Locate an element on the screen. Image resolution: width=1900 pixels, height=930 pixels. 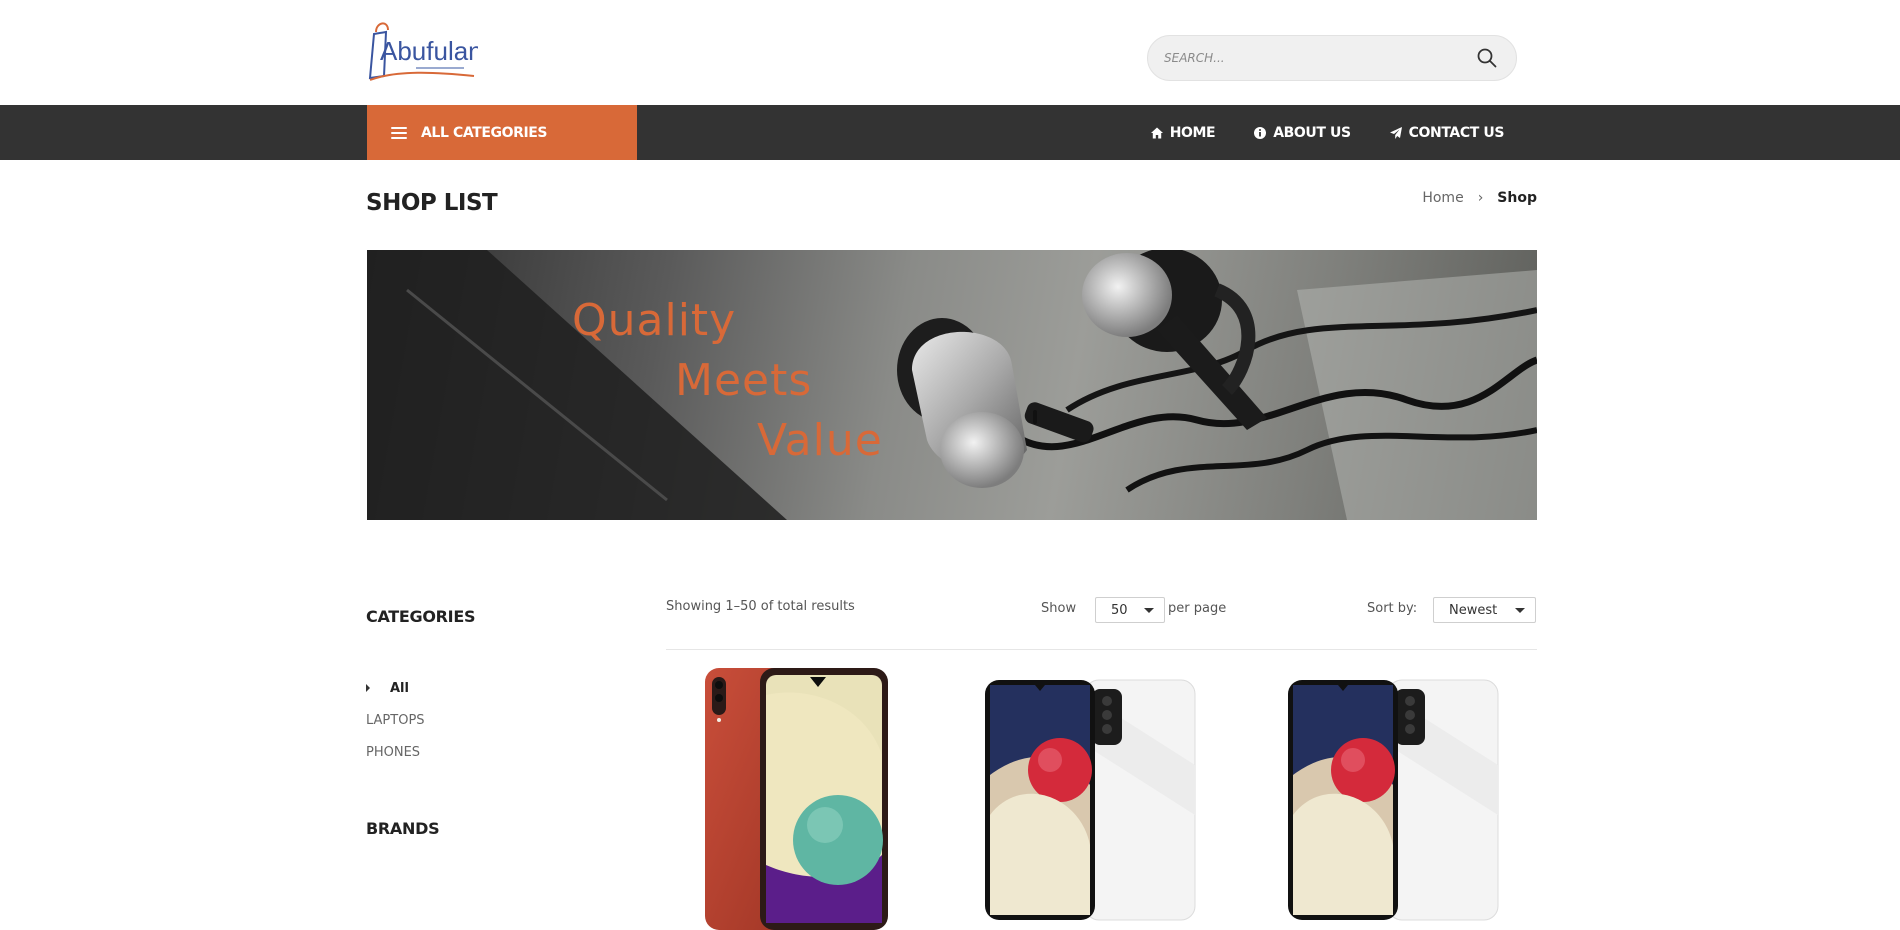
menu-icon is located at coordinates (399, 132).